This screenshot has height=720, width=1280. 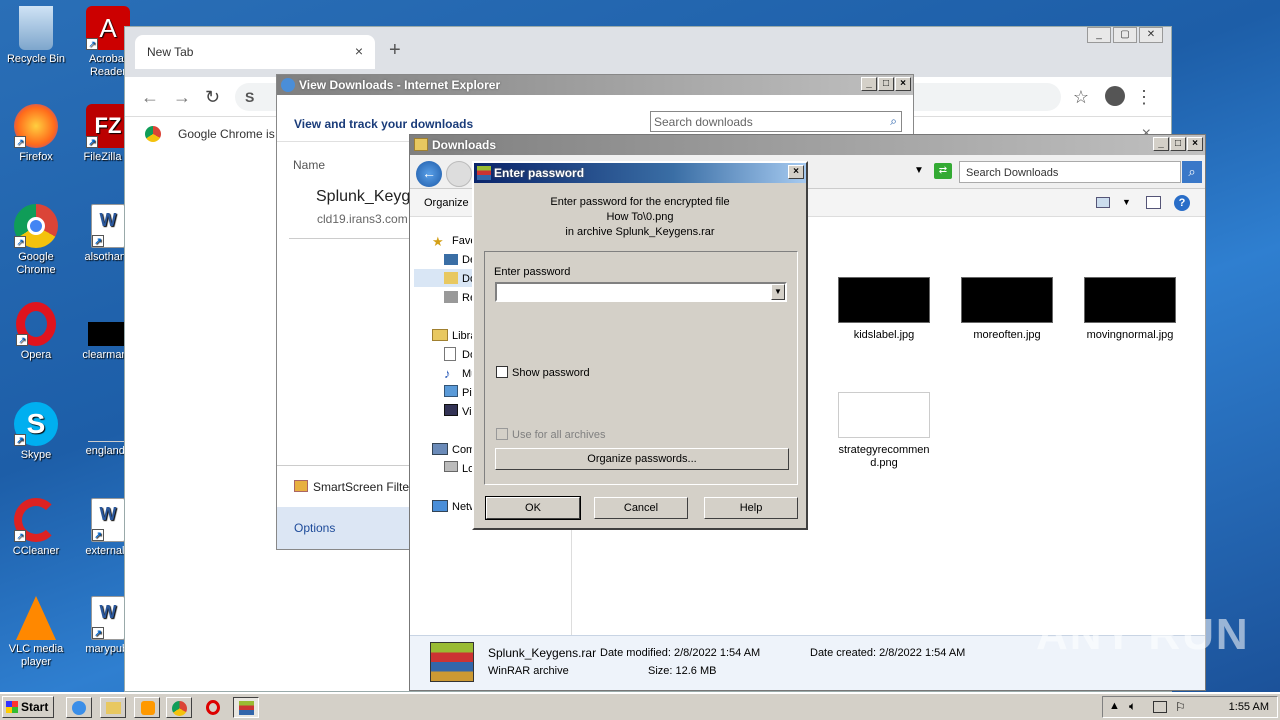 What do you see at coordinates (1081, 97) in the screenshot?
I see `star-icon: ☆` at bounding box center [1081, 97].